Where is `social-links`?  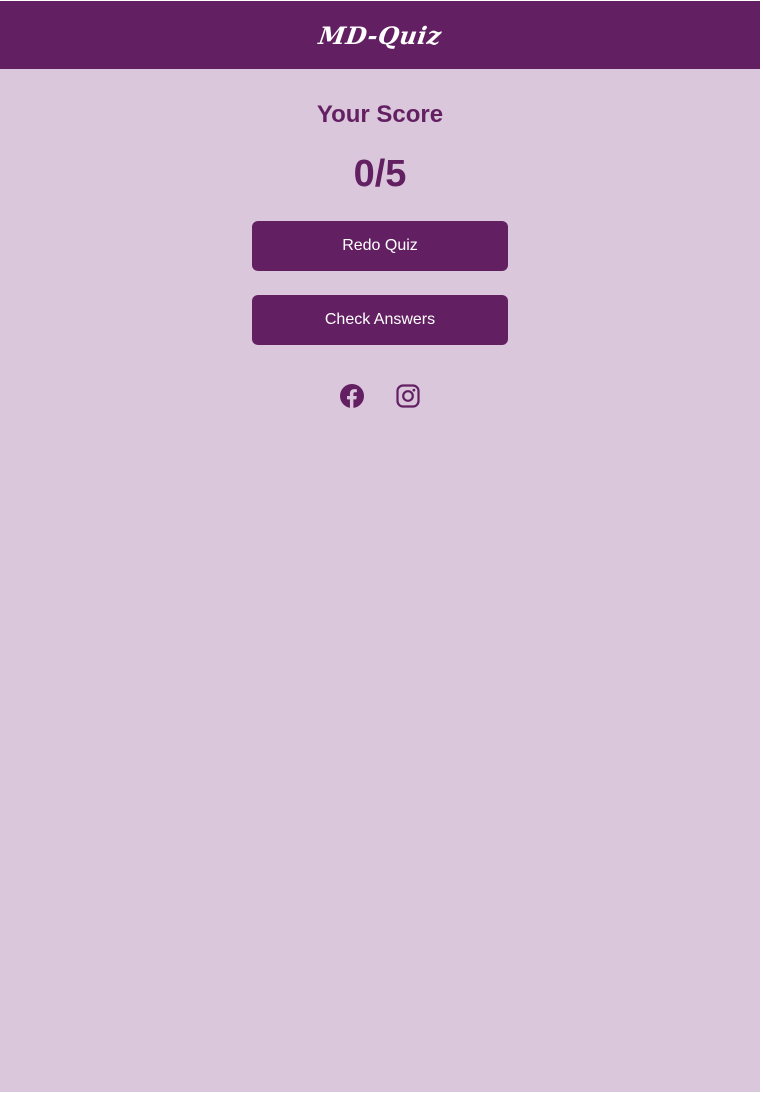
social-links is located at coordinates (380, 396).